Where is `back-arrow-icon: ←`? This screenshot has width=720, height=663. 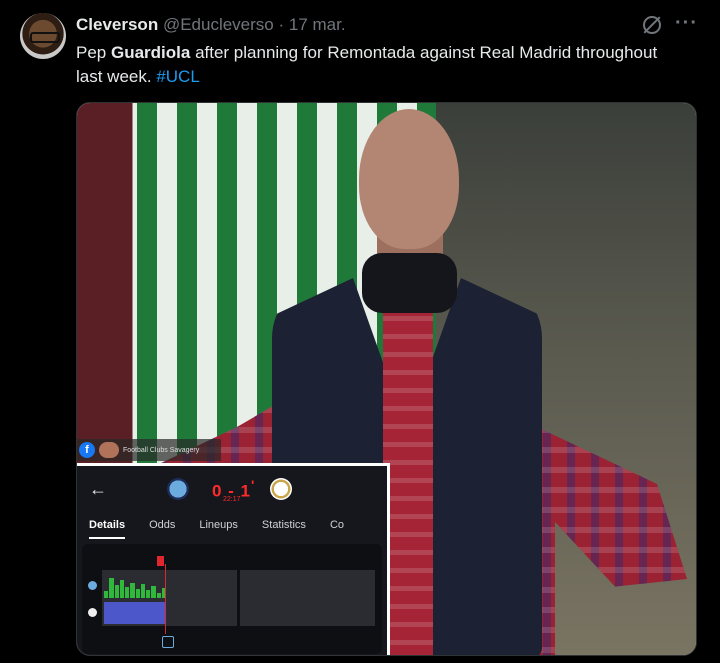 back-arrow-icon: ← is located at coordinates (98, 489).